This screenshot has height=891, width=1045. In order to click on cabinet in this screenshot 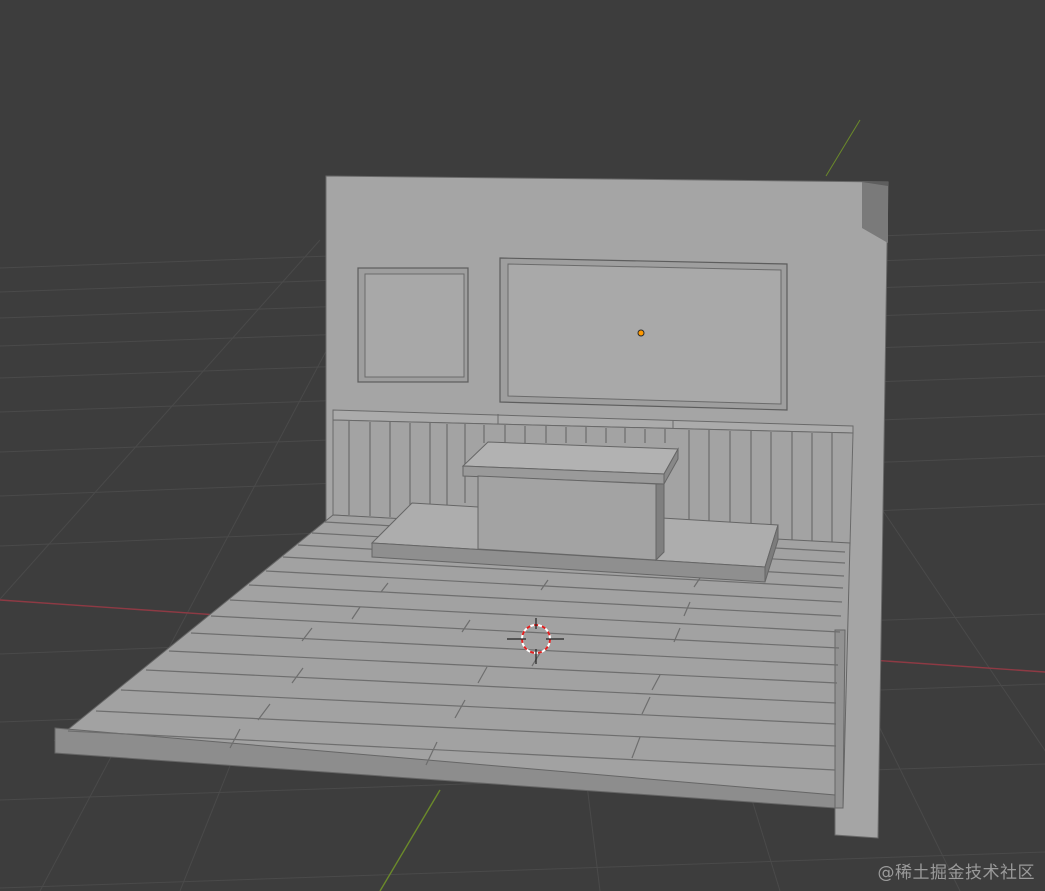, I will do `click(570, 501)`.